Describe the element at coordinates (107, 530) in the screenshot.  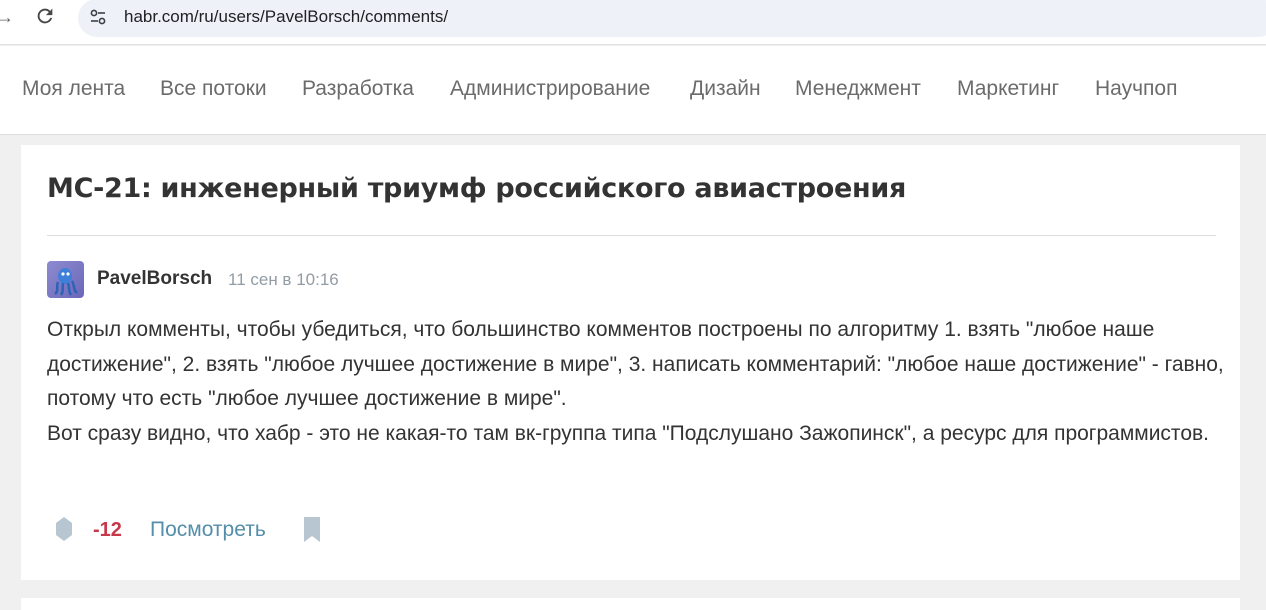
I see `comment-score: -12` at that location.